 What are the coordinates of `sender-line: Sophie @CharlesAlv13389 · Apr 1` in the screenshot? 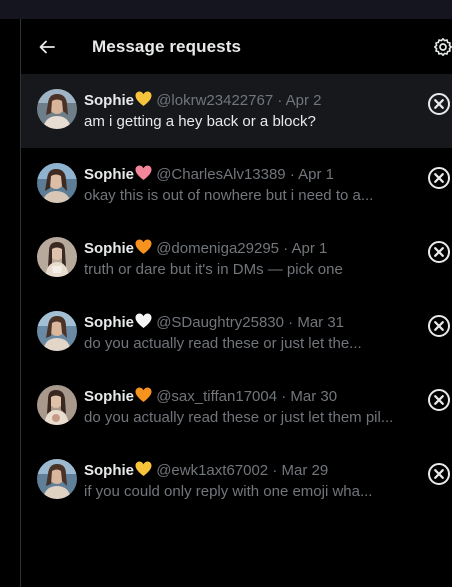 It's located at (209, 175).